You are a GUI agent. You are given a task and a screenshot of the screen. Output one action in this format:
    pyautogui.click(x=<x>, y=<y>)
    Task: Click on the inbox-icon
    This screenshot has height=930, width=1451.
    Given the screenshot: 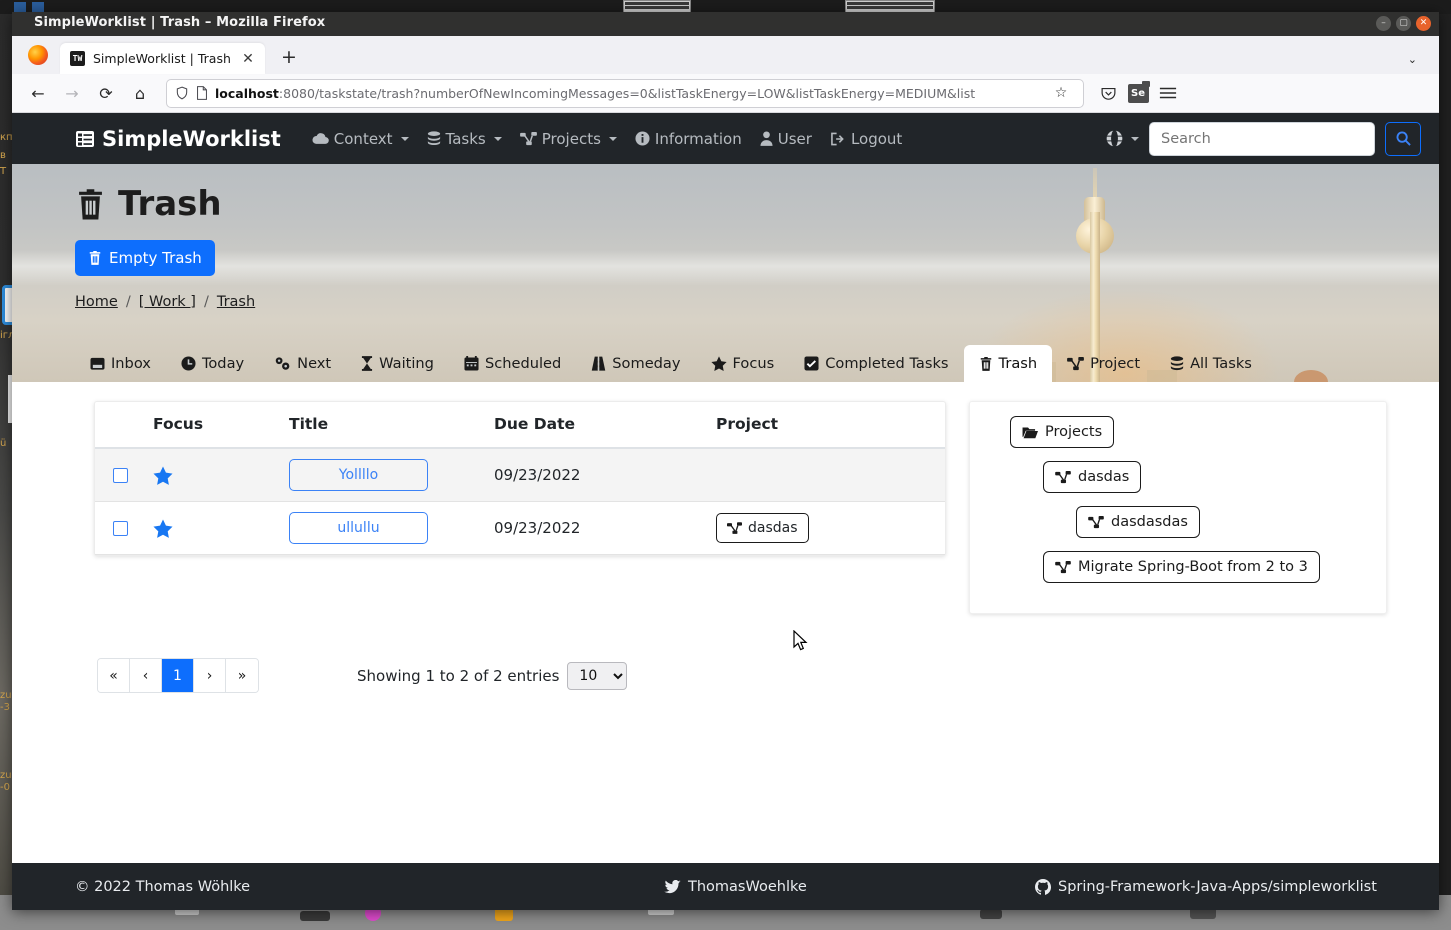 What is the action you would take?
    pyautogui.click(x=97, y=364)
    